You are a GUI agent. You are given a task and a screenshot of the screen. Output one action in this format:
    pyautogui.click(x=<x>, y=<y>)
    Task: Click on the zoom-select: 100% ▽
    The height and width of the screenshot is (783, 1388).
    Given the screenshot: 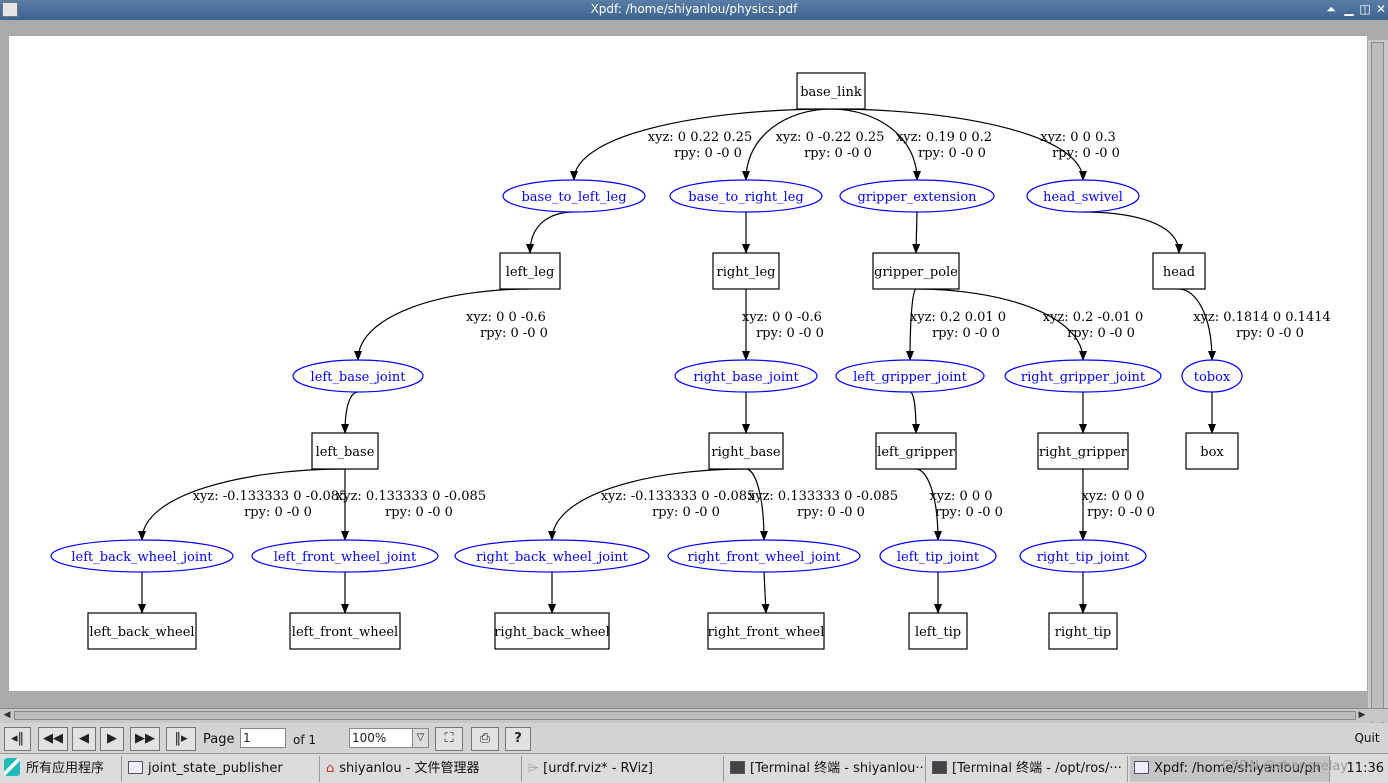 What is the action you would take?
    pyautogui.click(x=389, y=738)
    